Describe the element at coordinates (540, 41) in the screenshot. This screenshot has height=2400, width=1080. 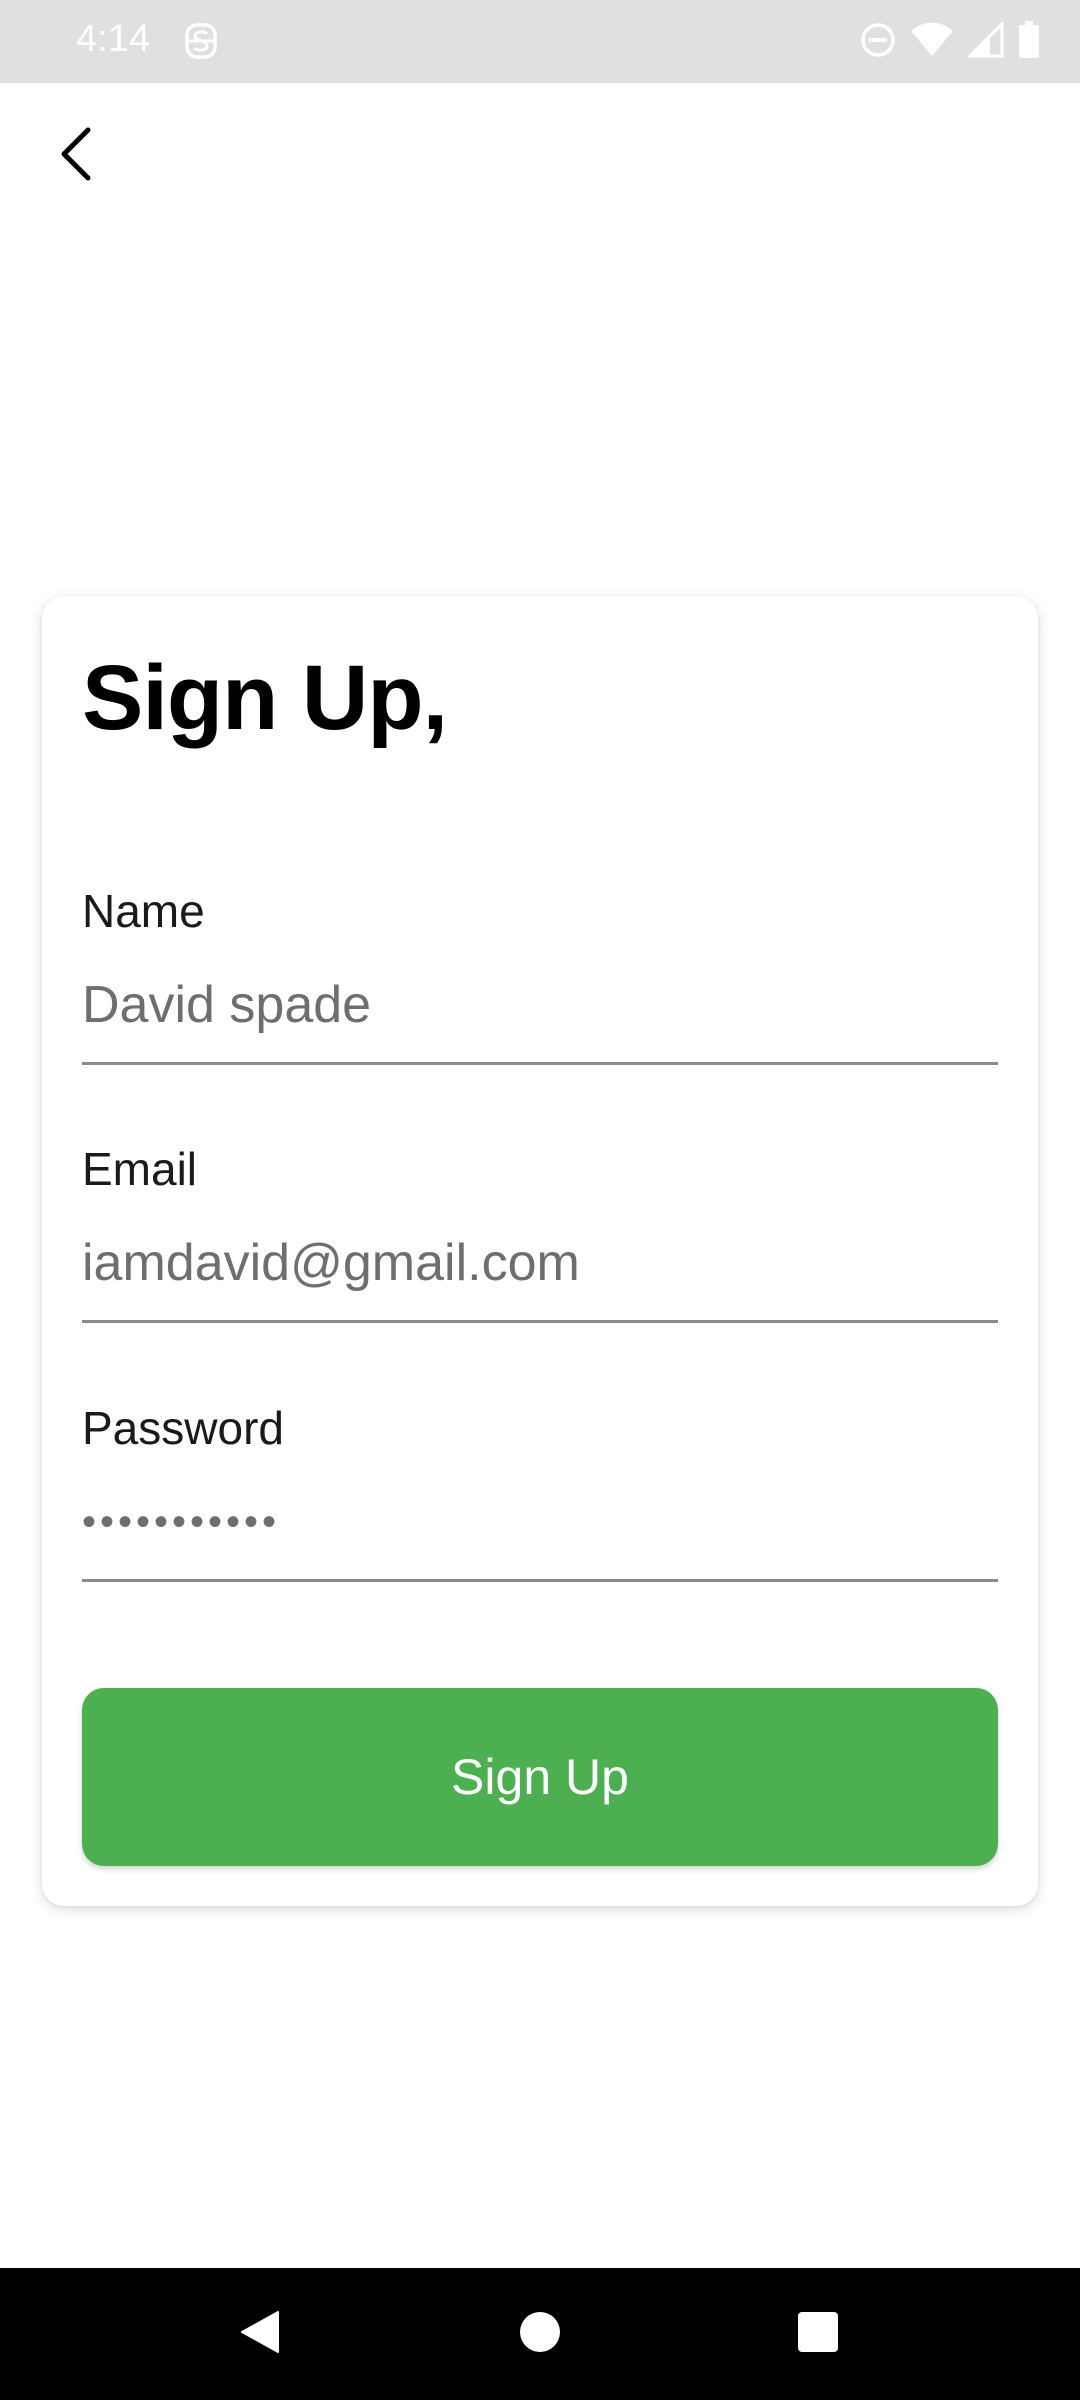
I see `status-bar: 4:14` at that location.